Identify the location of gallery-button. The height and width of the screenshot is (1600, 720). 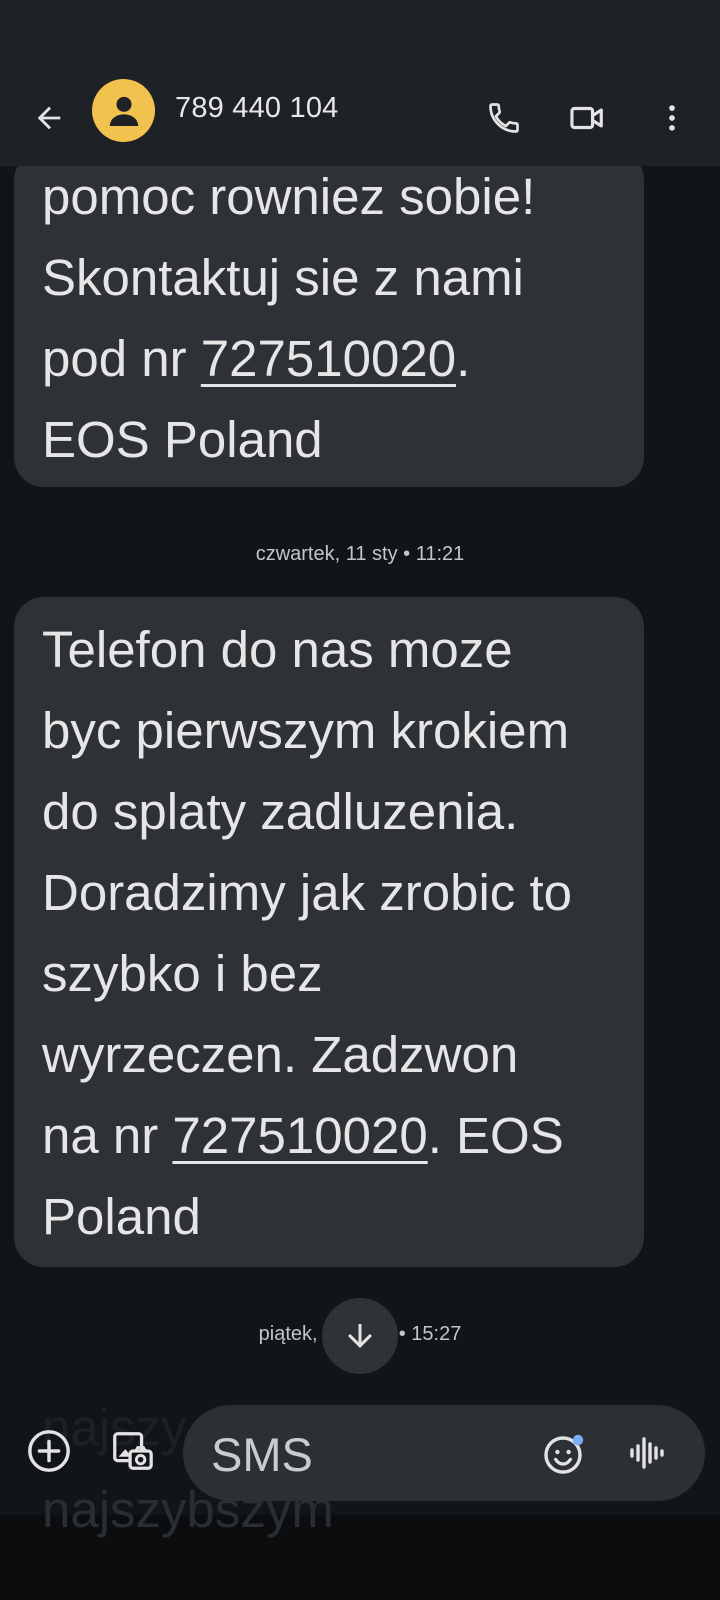
(132, 1451).